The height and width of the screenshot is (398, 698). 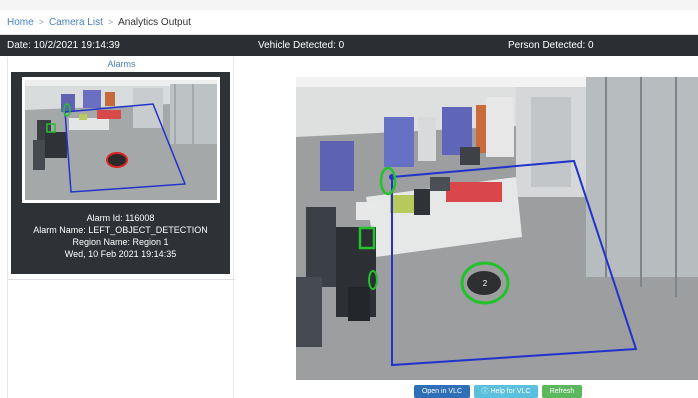 I want to click on help-for-vlc-label: Help for VLC, so click(x=510, y=391).